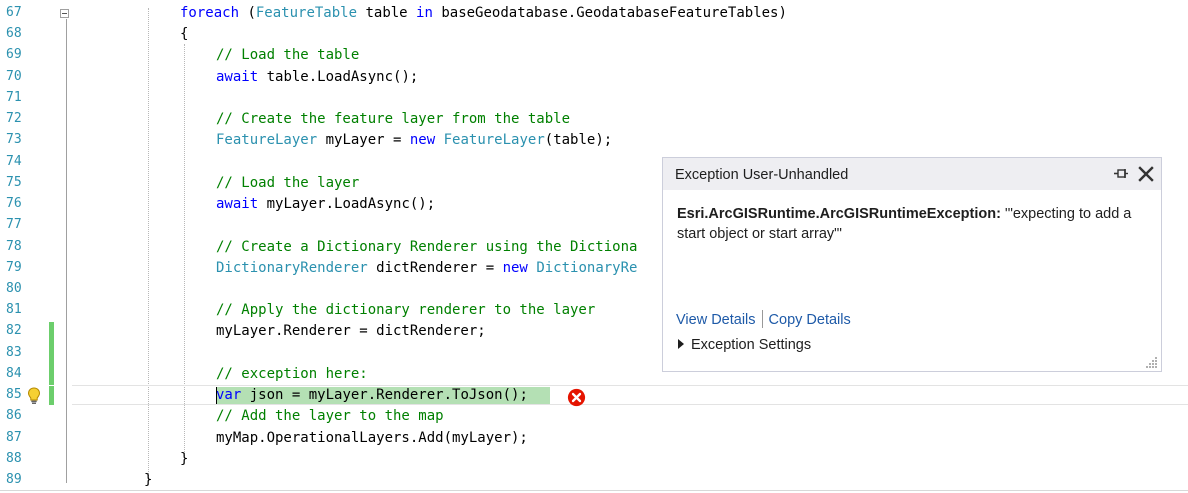  I want to click on line-number: 82, so click(14, 331).